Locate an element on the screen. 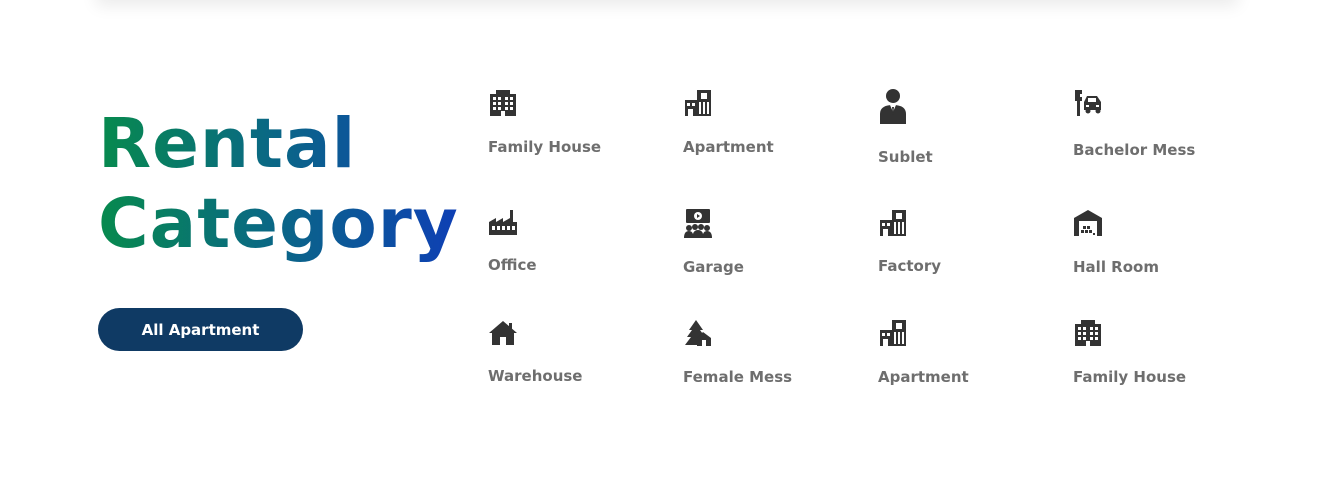 This screenshot has height=500, width=1321. forest-cabin-icon is located at coordinates (698, 333).